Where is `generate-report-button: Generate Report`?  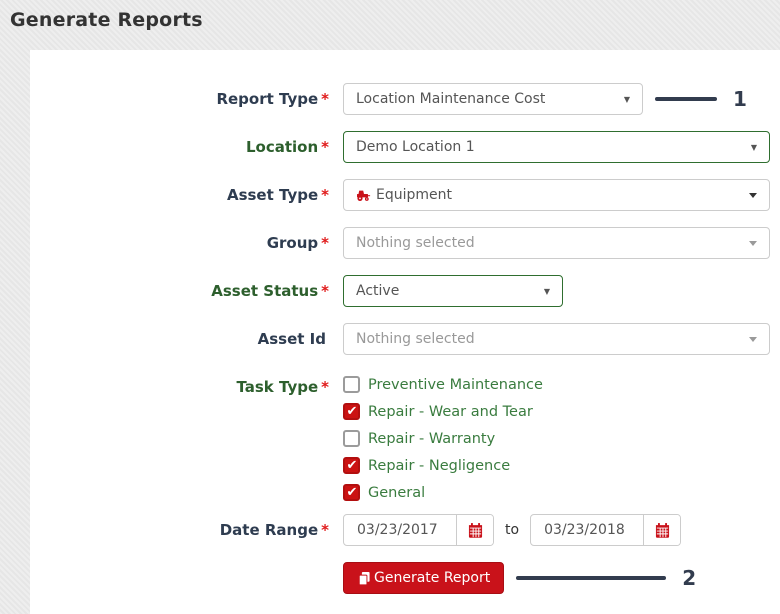 generate-report-button: Generate Report is located at coordinates (424, 578).